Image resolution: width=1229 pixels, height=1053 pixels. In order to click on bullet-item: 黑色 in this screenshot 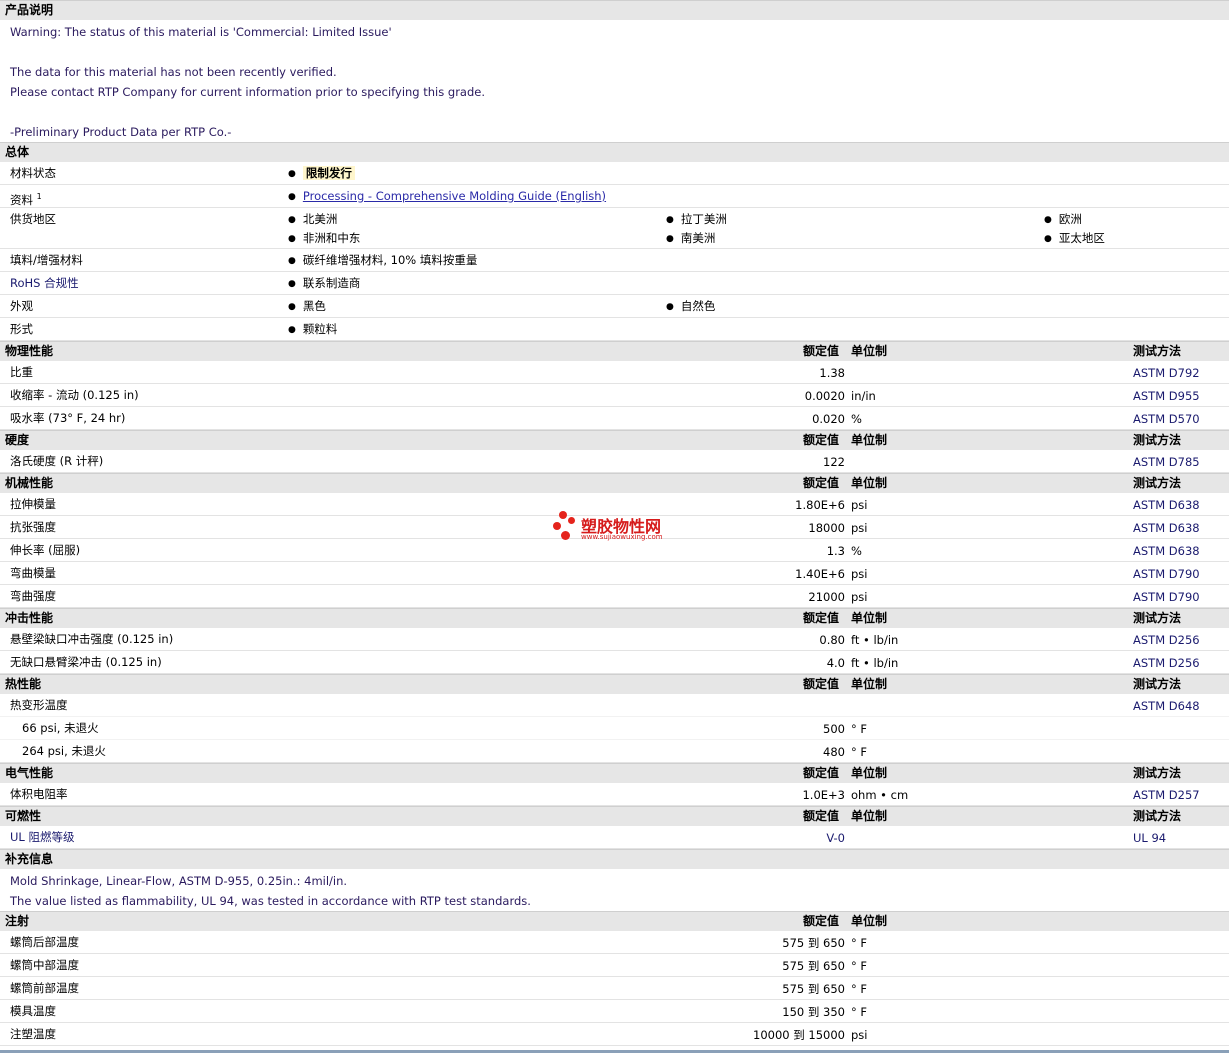, I will do `click(307, 307)`.